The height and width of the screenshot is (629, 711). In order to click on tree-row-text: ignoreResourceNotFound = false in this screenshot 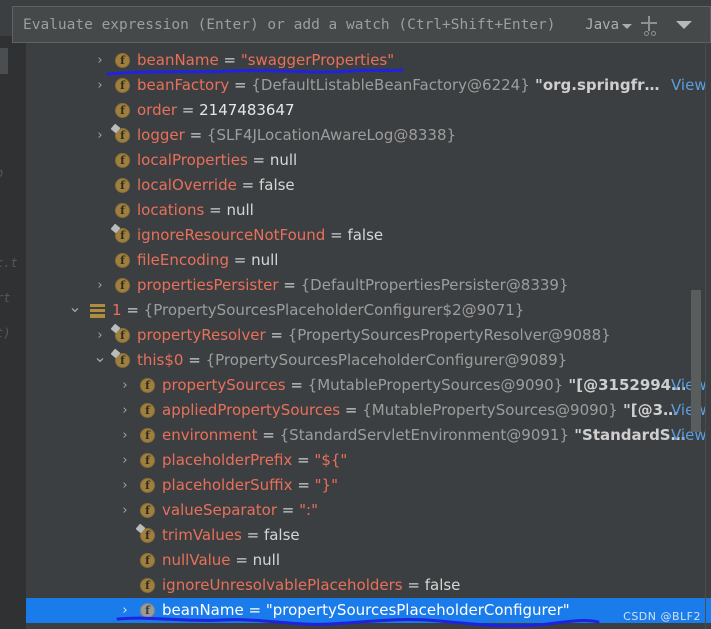, I will do `click(260, 235)`.